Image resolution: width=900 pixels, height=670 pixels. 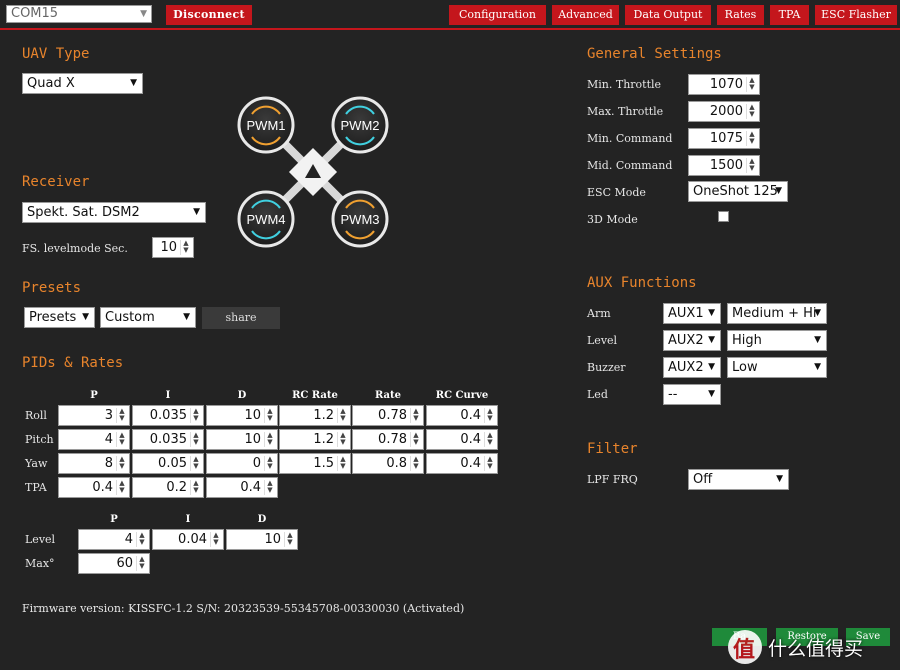 What do you see at coordinates (738, 191) in the screenshot?
I see `esc-mode-select: OneShot 125 ▼` at bounding box center [738, 191].